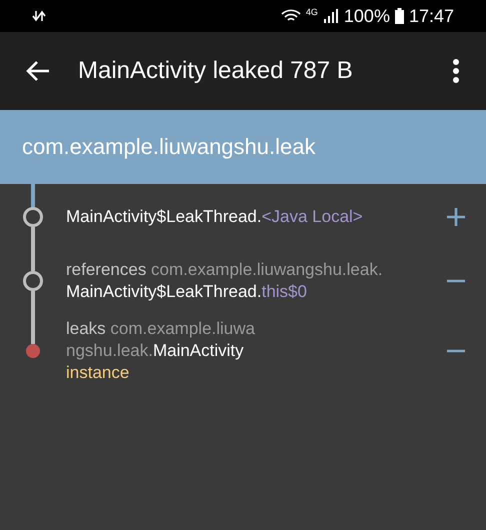 This screenshot has width=486, height=530. What do you see at coordinates (215, 217) in the screenshot?
I see `trace-text: MainActivity$LeakThread.<Java Local>` at bounding box center [215, 217].